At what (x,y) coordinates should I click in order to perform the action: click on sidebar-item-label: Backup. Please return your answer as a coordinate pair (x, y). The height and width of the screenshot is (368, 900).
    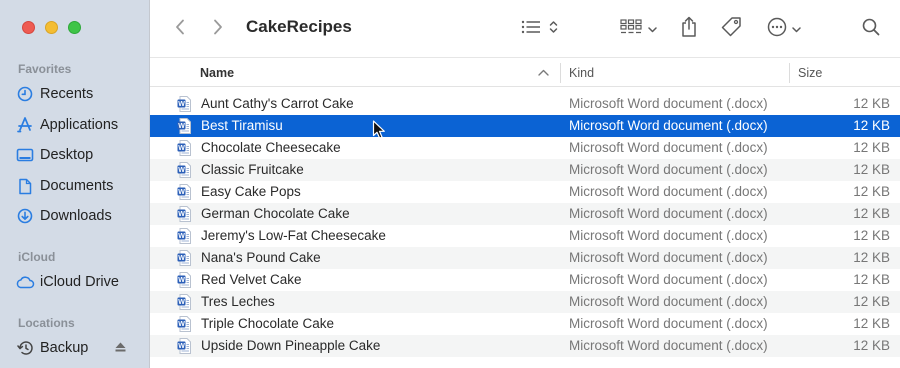
    Looking at the image, I should click on (64, 348).